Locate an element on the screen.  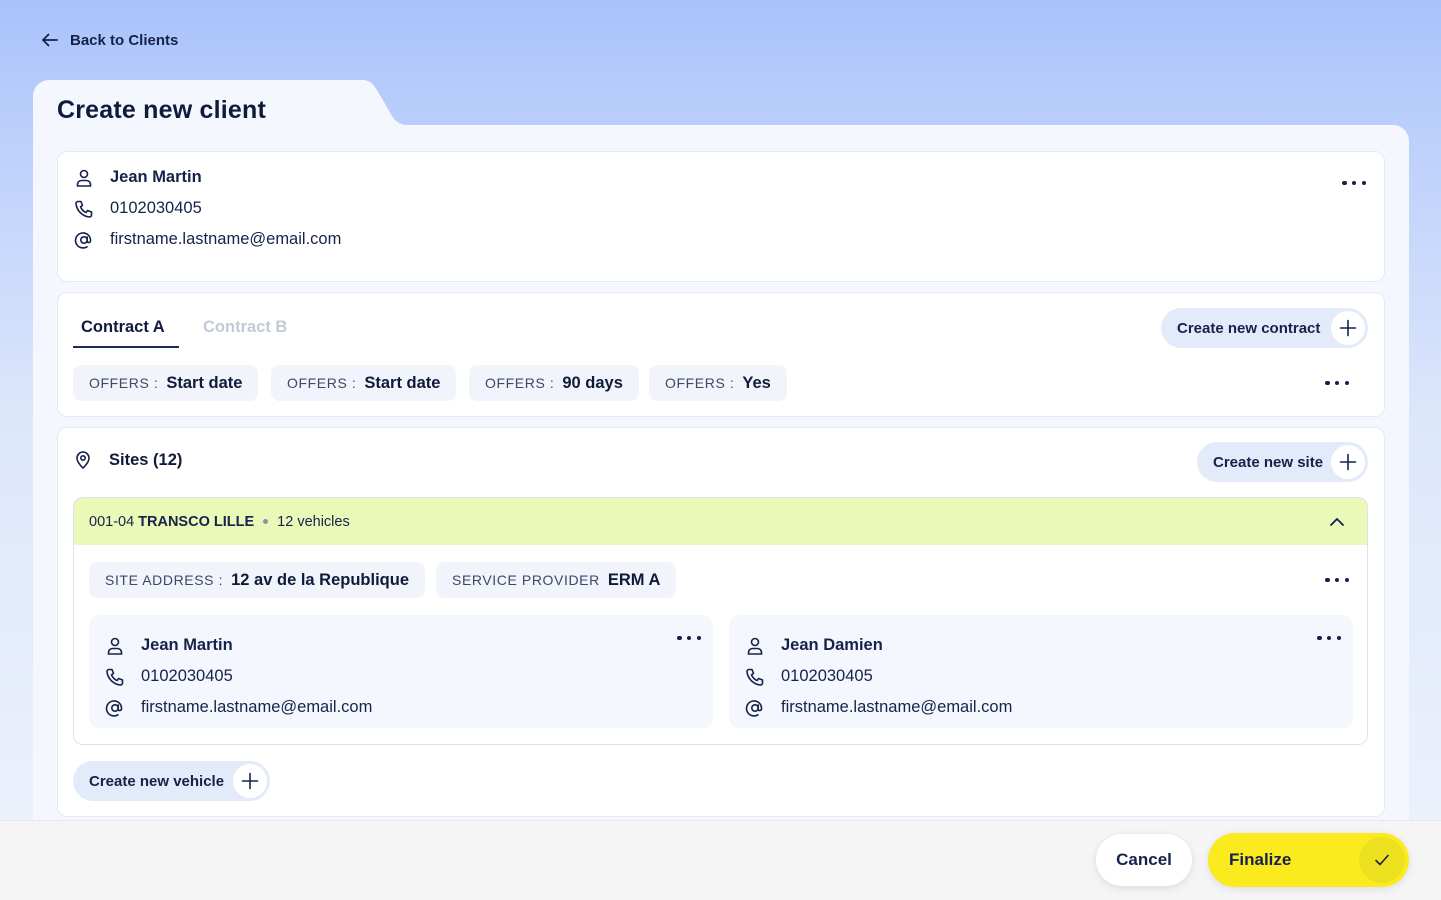
contact-name: Jean Damien is located at coordinates (832, 645).